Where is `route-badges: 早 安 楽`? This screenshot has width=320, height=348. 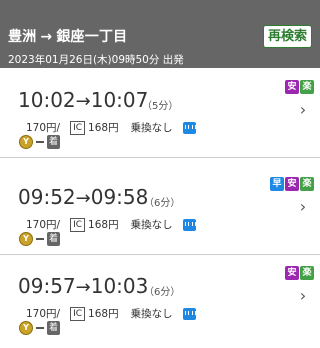
route-badges: 早 安 楽 is located at coordinates (292, 184).